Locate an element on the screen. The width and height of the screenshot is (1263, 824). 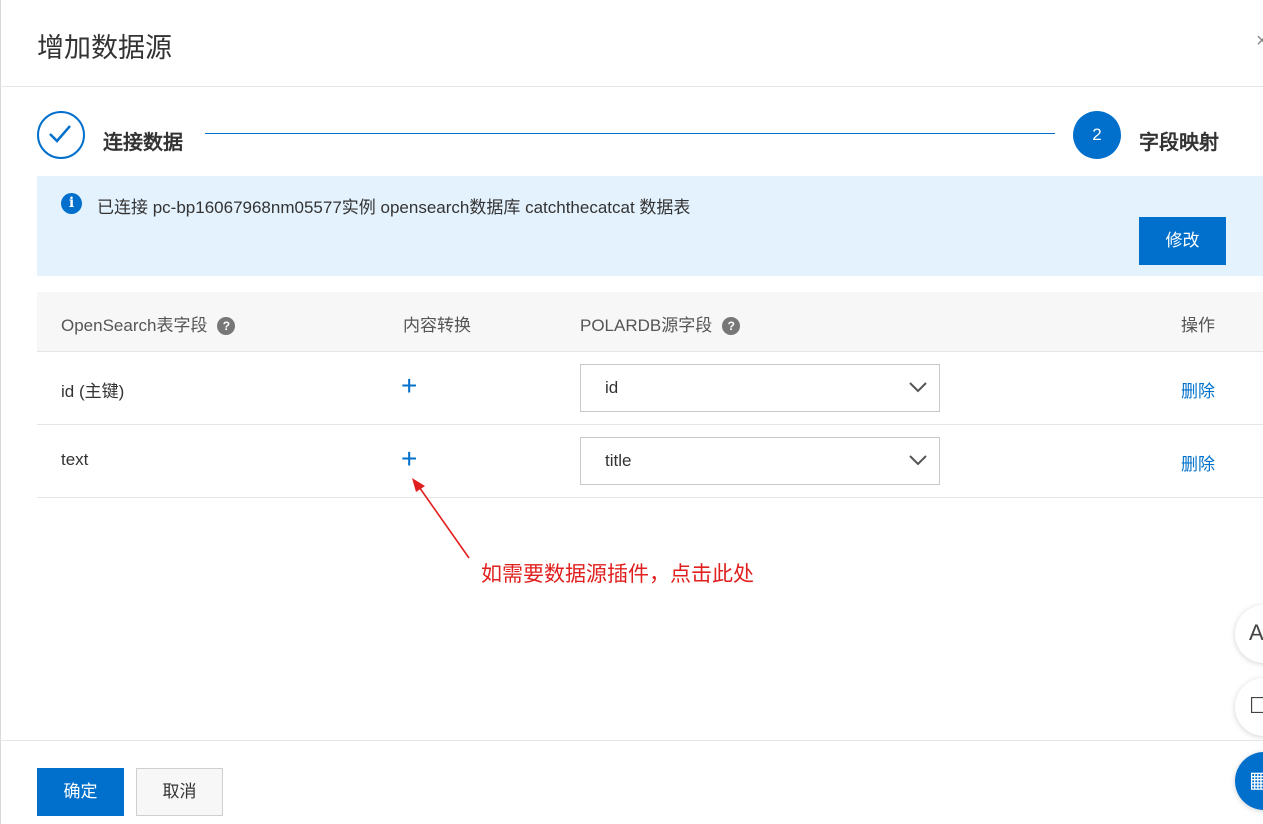
close-icon: × is located at coordinates (1259, 41).